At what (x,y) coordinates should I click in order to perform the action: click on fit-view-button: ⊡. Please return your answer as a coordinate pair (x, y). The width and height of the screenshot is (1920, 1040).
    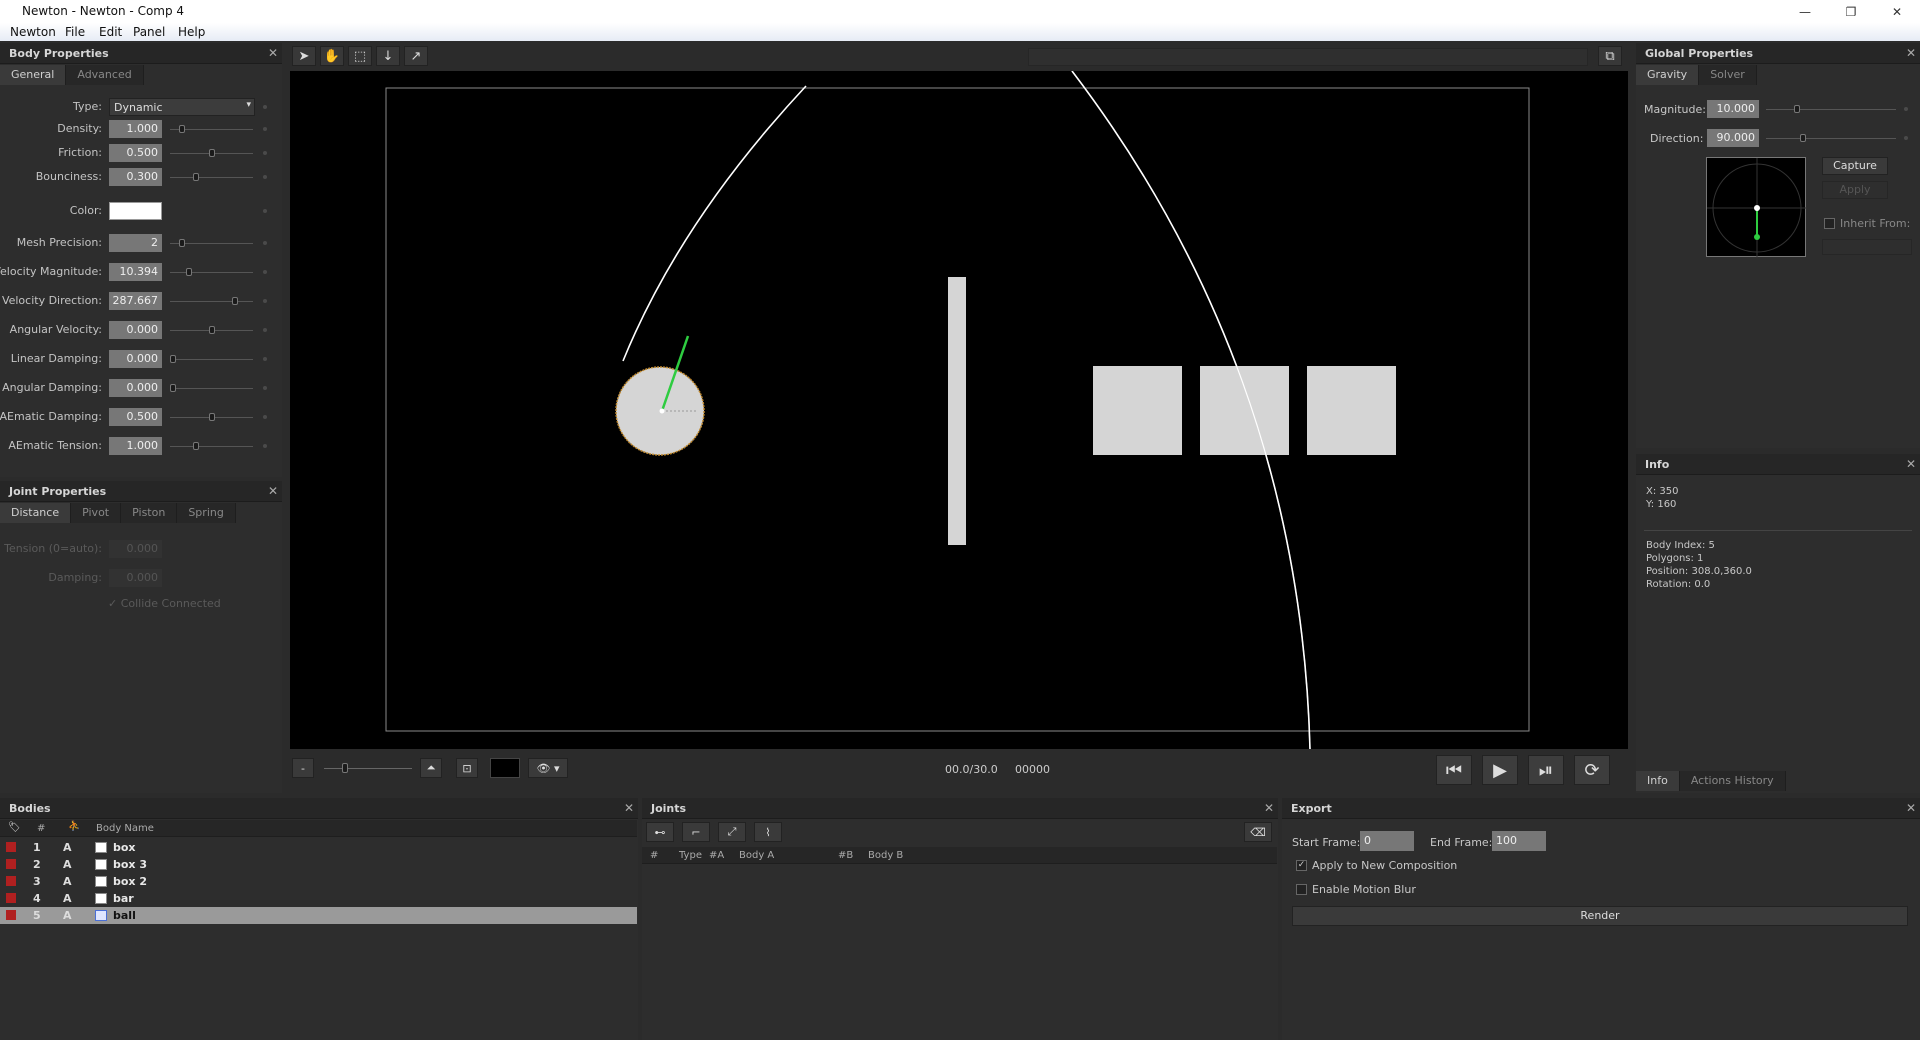
    Looking at the image, I should click on (467, 768).